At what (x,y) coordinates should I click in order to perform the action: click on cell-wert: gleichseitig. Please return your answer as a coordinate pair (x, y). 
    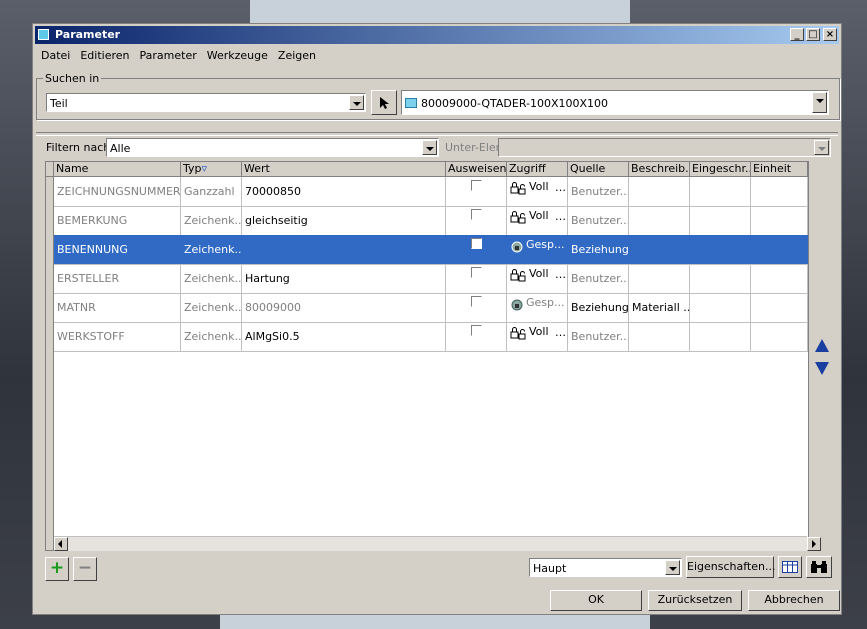
    Looking at the image, I should click on (344, 220).